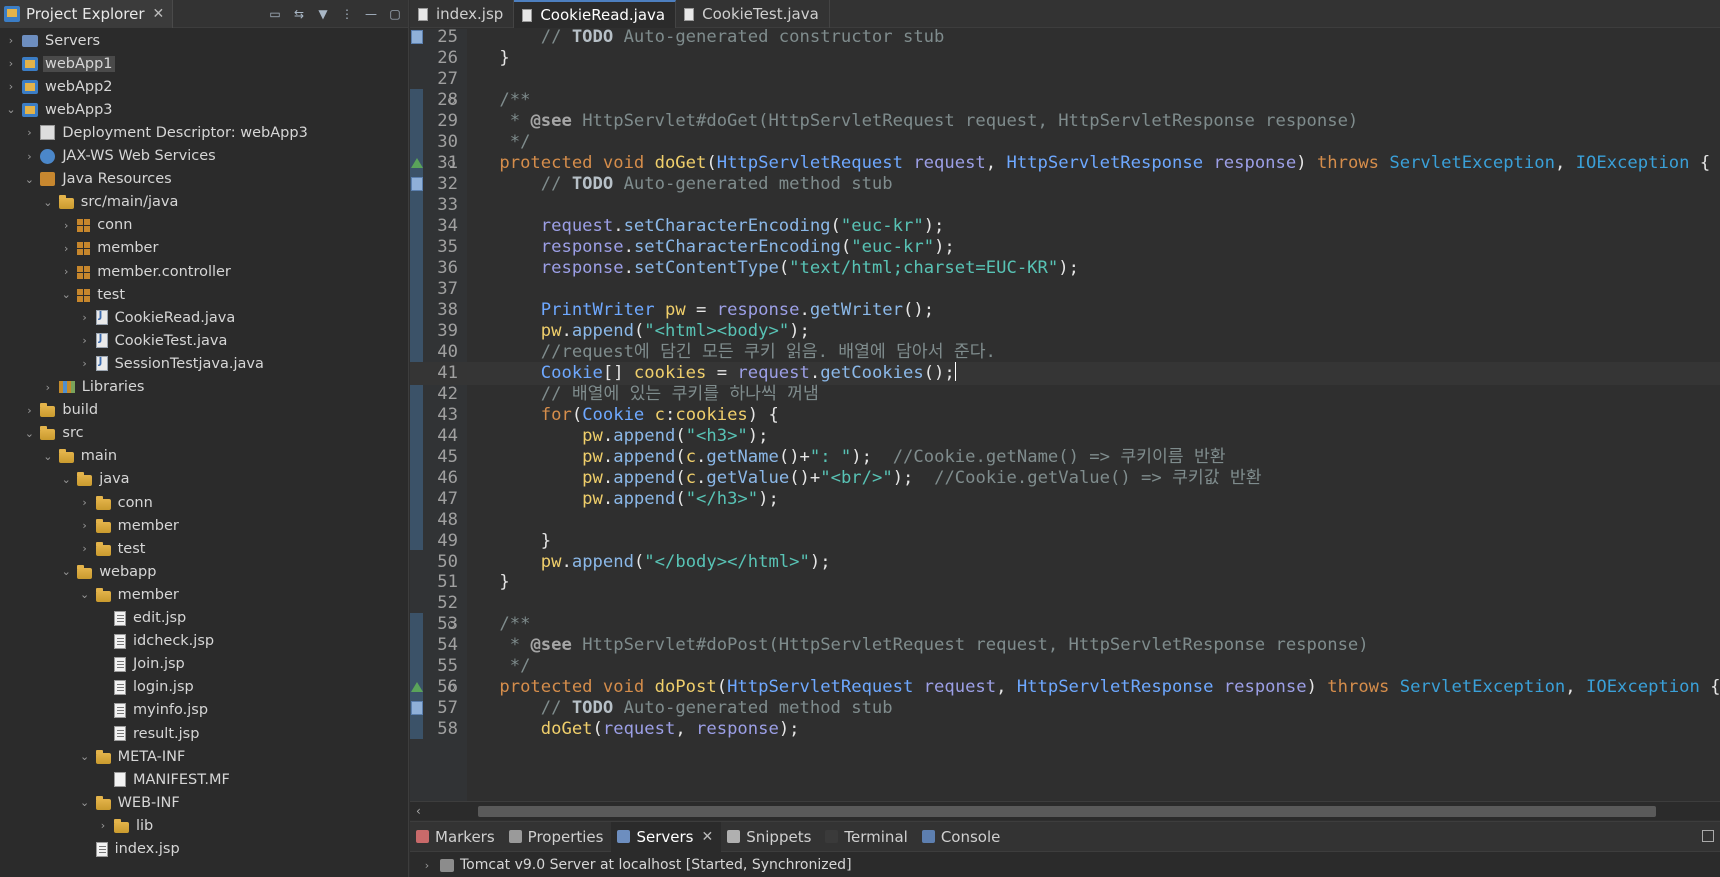  I want to click on code-line: 49 }, so click(1065, 541).